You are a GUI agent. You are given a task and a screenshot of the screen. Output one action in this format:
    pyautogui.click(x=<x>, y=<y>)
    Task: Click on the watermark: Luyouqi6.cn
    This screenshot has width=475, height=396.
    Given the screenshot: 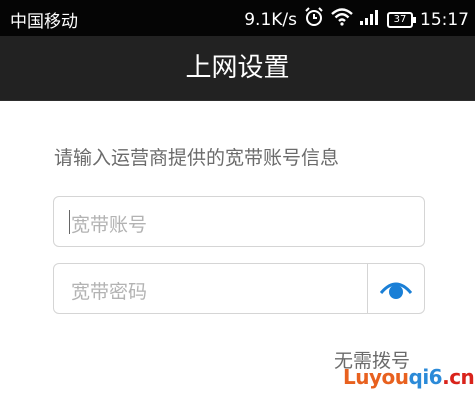 What is the action you would take?
    pyautogui.click(x=409, y=377)
    